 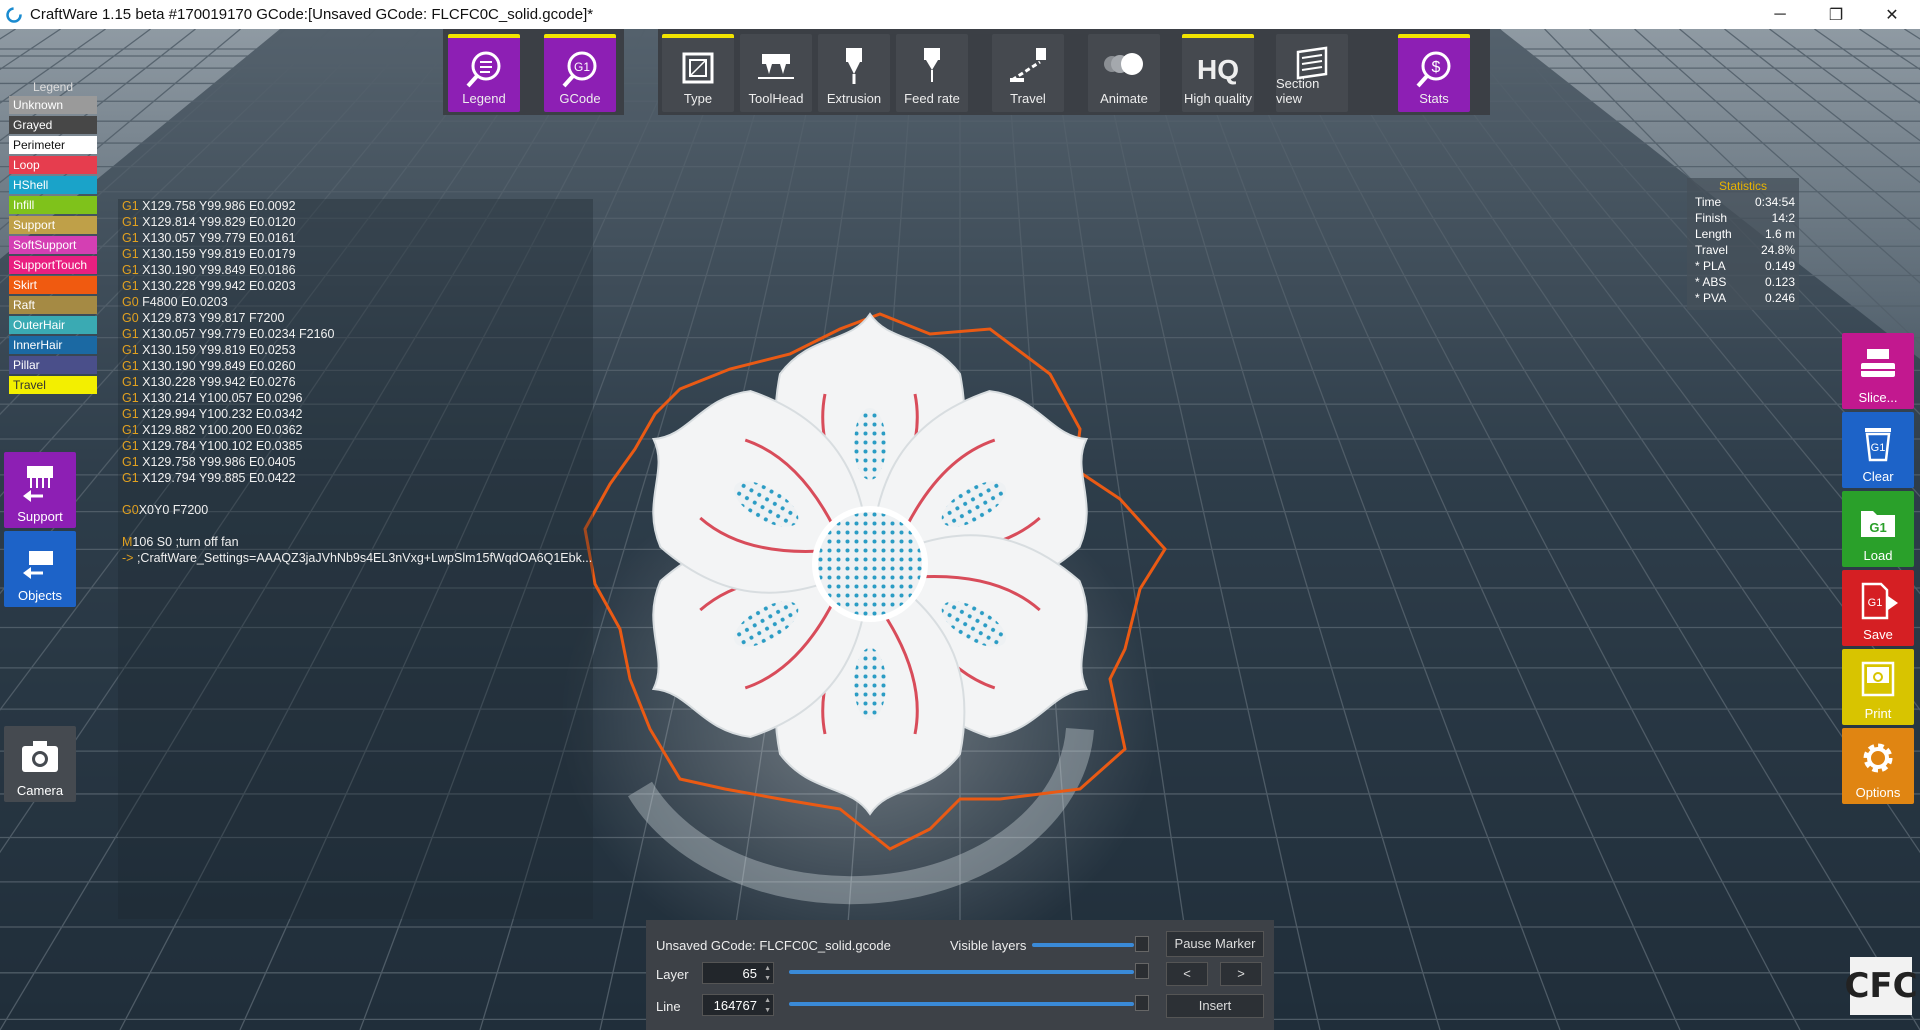 I want to click on statistics-value: 0:34:54, so click(x=1774, y=202).